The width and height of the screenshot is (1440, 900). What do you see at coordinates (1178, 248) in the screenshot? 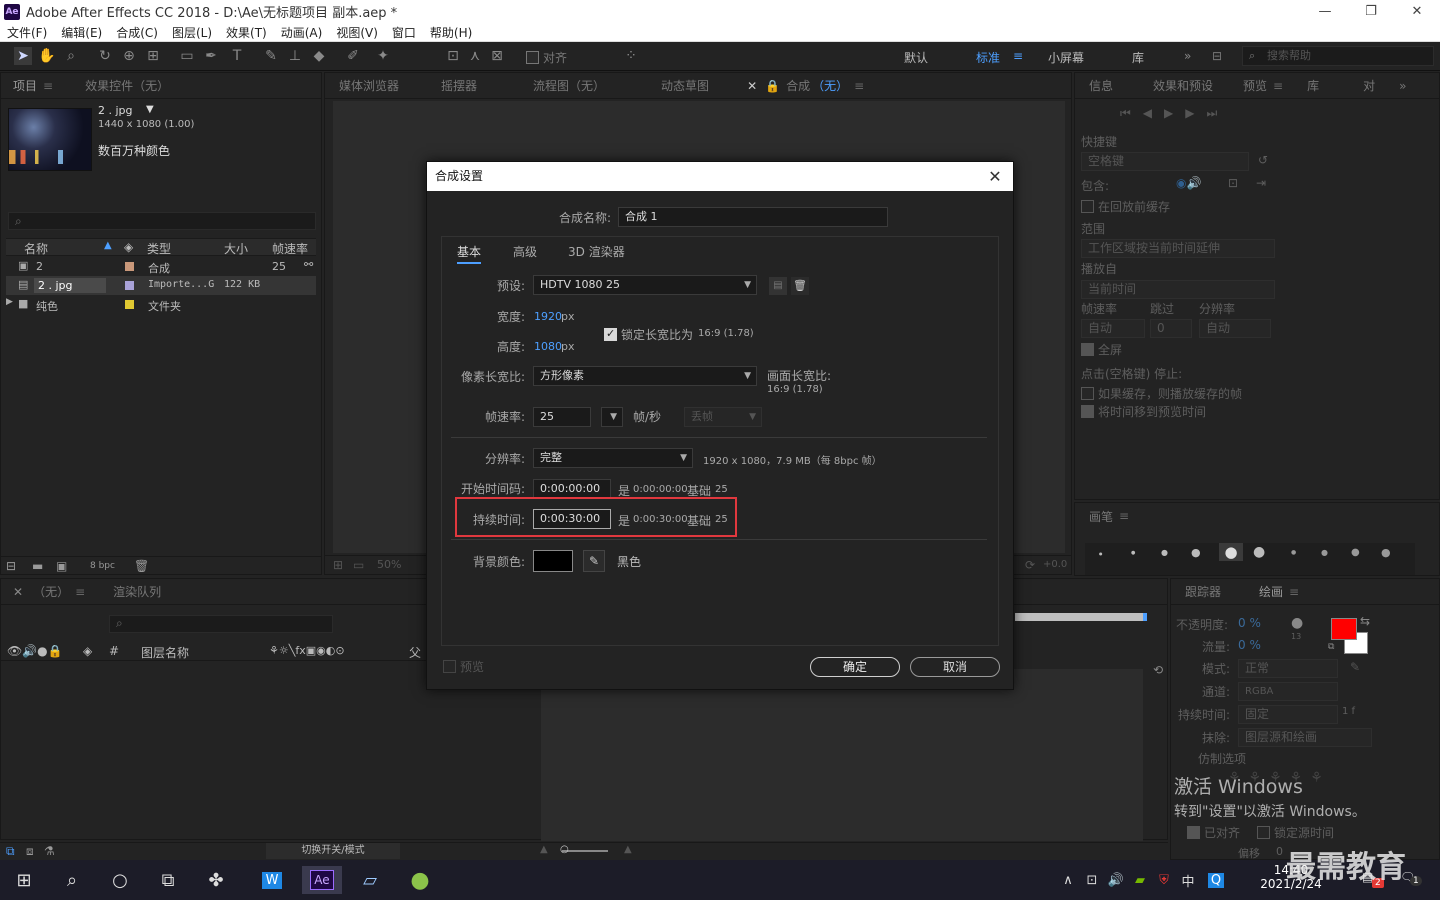
I see `range-select: 工作区域按当前时间延伸` at bounding box center [1178, 248].